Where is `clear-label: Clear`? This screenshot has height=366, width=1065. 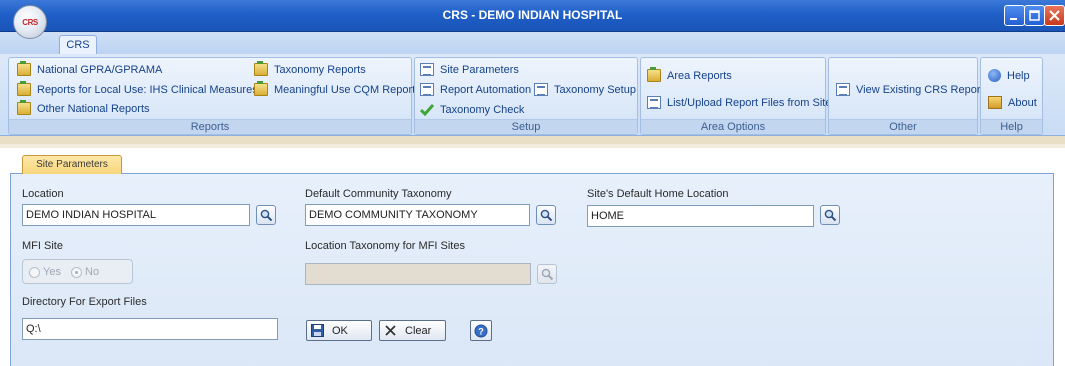 clear-label: Clear is located at coordinates (418, 330).